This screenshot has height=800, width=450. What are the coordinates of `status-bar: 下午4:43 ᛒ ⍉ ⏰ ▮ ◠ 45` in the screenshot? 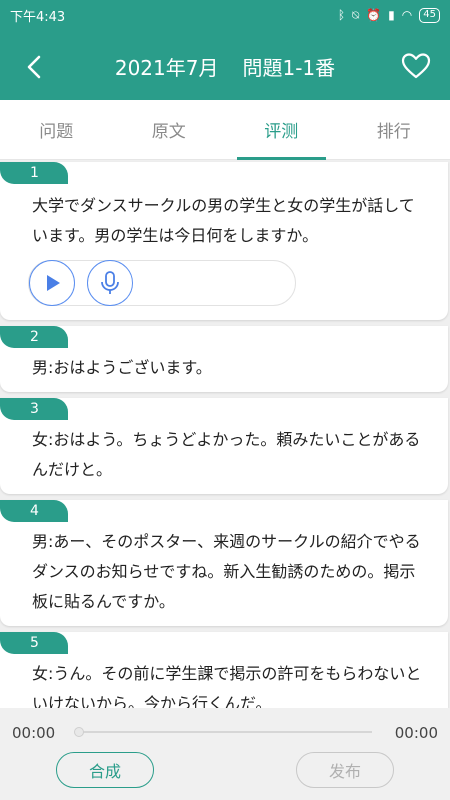 It's located at (225, 15).